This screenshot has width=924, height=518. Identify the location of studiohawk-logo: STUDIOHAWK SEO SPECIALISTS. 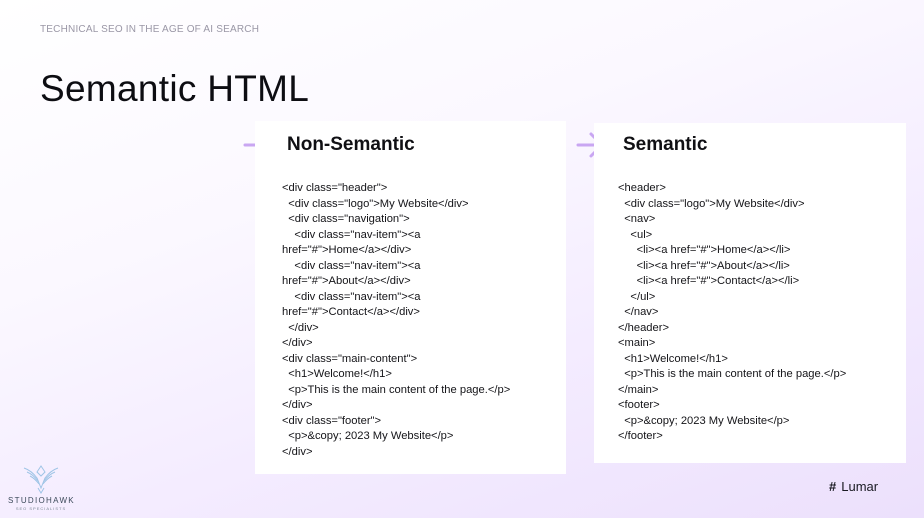
(41, 487).